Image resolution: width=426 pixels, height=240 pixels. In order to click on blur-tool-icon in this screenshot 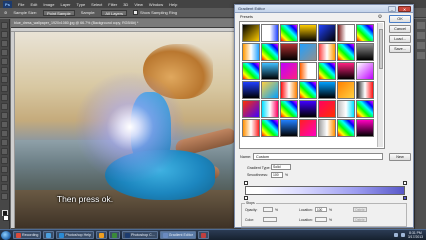, I will do `click(4, 133)`.